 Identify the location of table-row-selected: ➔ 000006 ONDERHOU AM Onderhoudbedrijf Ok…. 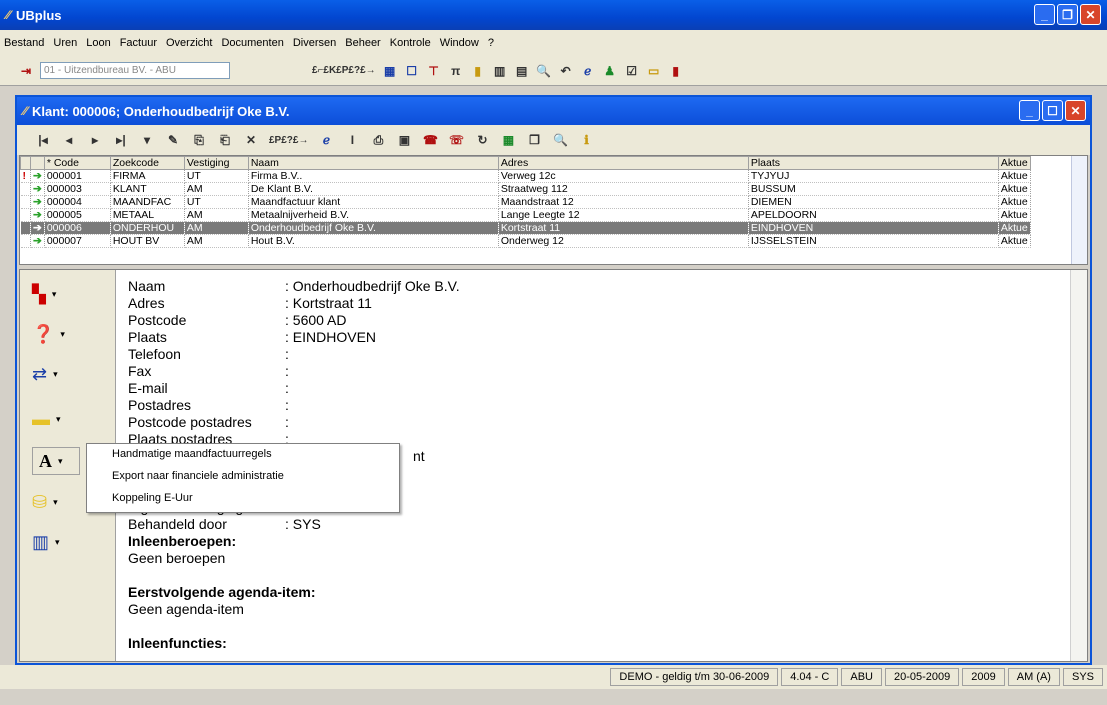
(525, 228).